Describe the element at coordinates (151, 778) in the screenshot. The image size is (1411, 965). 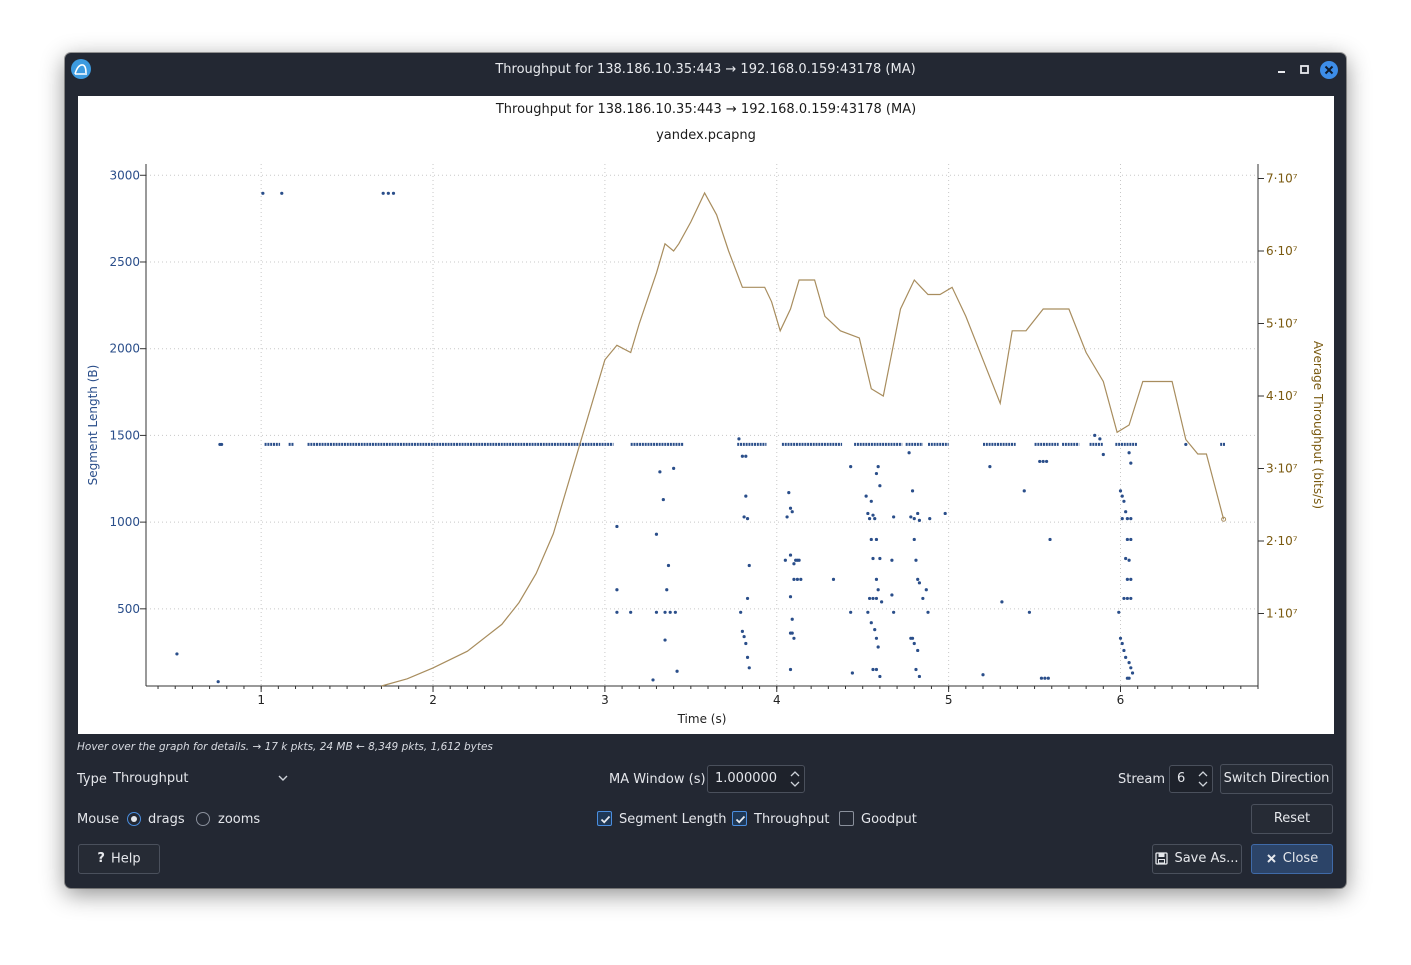
I see `type-value: Throughput` at that location.